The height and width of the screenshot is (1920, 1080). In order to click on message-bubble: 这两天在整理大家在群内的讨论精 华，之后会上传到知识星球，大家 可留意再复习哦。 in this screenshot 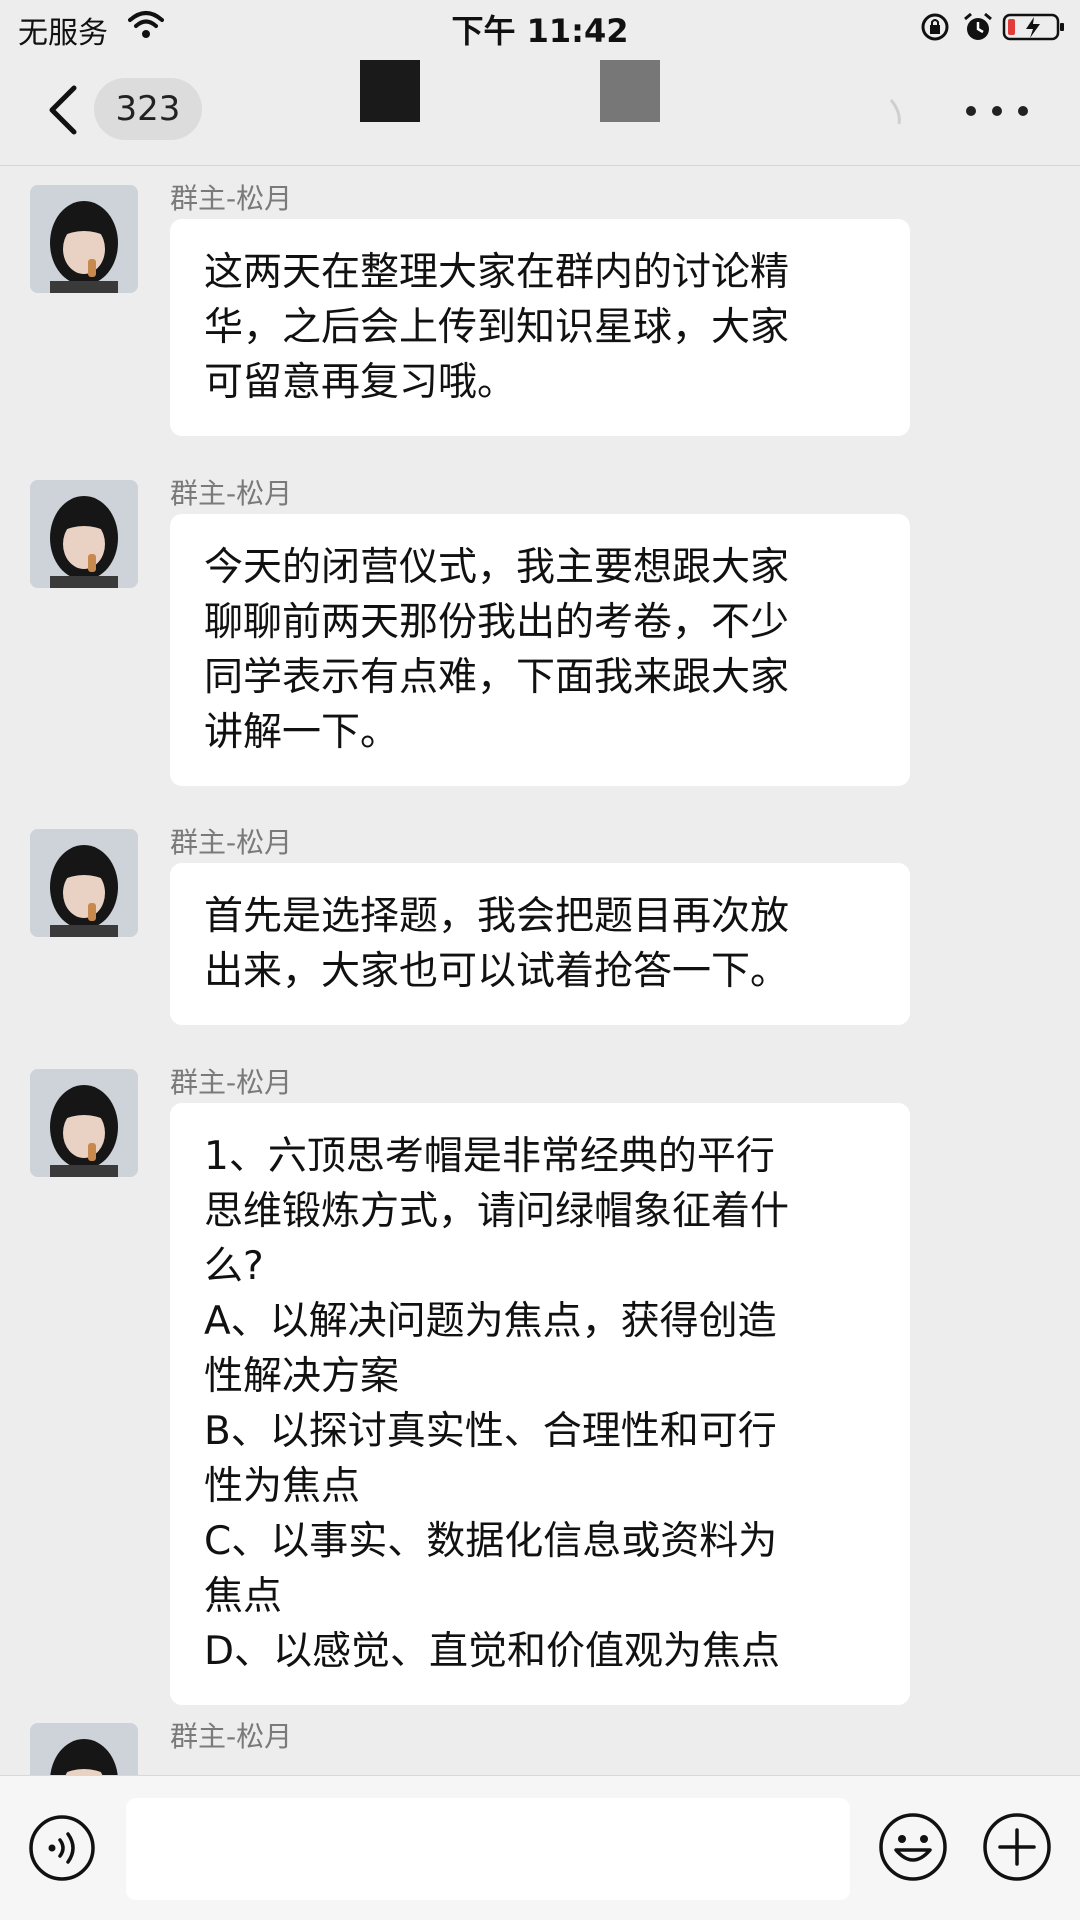, I will do `click(540, 327)`.